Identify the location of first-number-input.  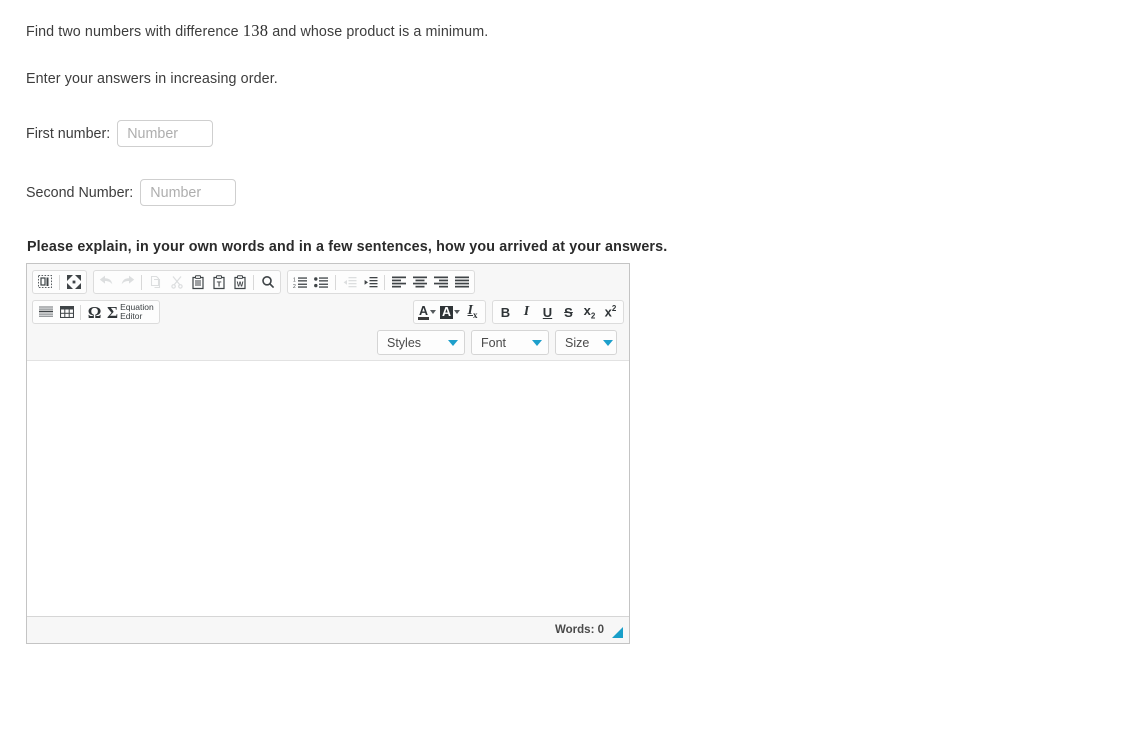
(165, 133).